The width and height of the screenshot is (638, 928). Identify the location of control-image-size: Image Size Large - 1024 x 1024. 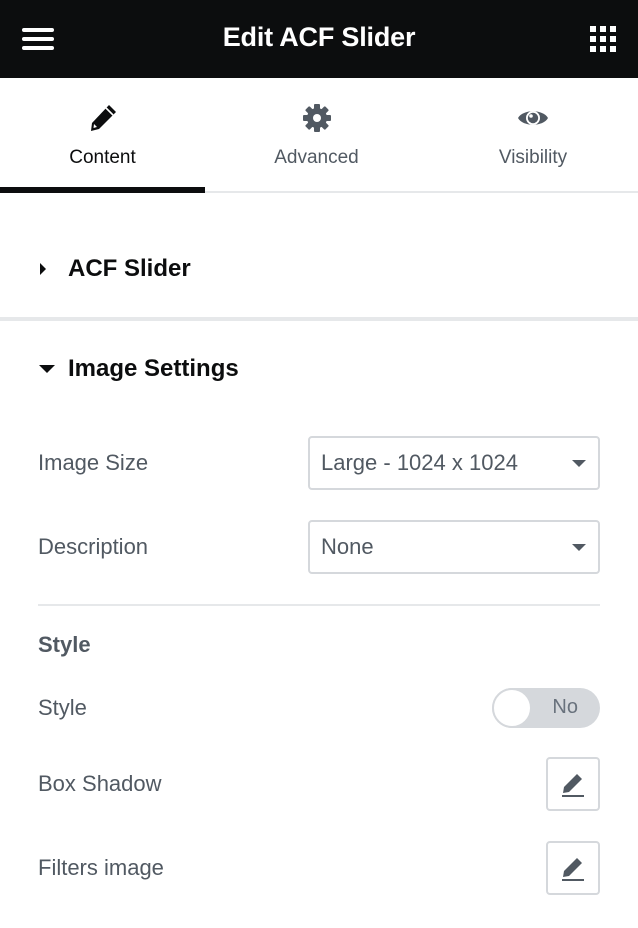
(319, 463).